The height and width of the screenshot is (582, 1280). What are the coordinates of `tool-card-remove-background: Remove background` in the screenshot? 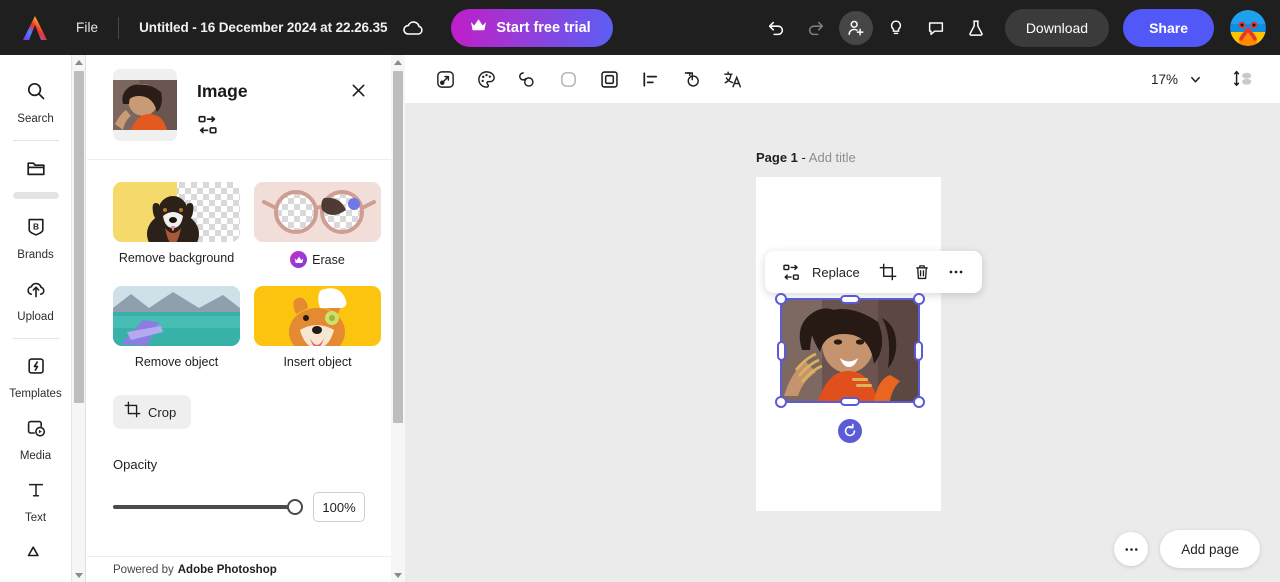 It's located at (176, 225).